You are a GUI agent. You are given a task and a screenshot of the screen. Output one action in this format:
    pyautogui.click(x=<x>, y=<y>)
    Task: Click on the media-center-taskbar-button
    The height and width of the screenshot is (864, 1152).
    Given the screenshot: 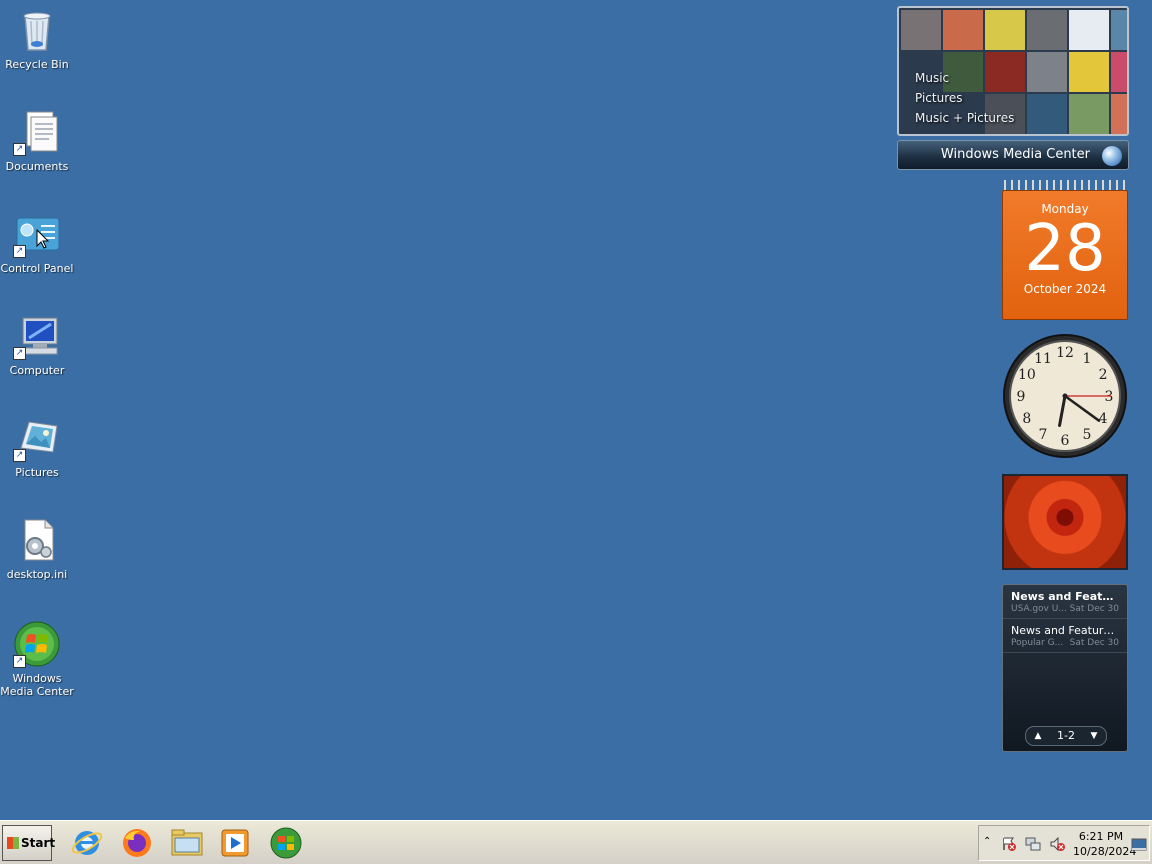 What is the action you would take?
    pyautogui.click(x=286, y=843)
    